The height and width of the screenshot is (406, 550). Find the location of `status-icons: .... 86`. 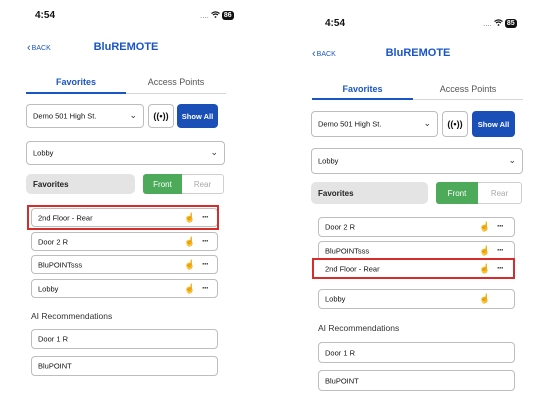

status-icons: .... 86 is located at coordinates (217, 15).